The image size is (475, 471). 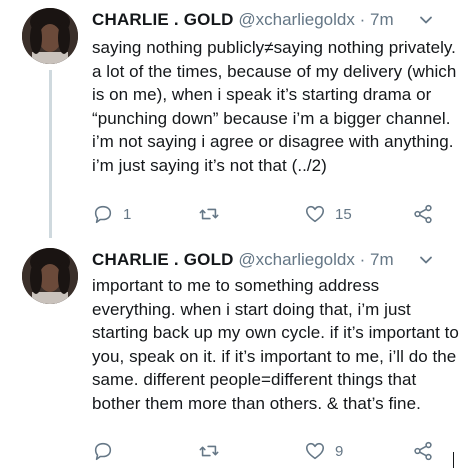 What do you see at coordinates (50, 154) in the screenshot?
I see `thread-line` at bounding box center [50, 154].